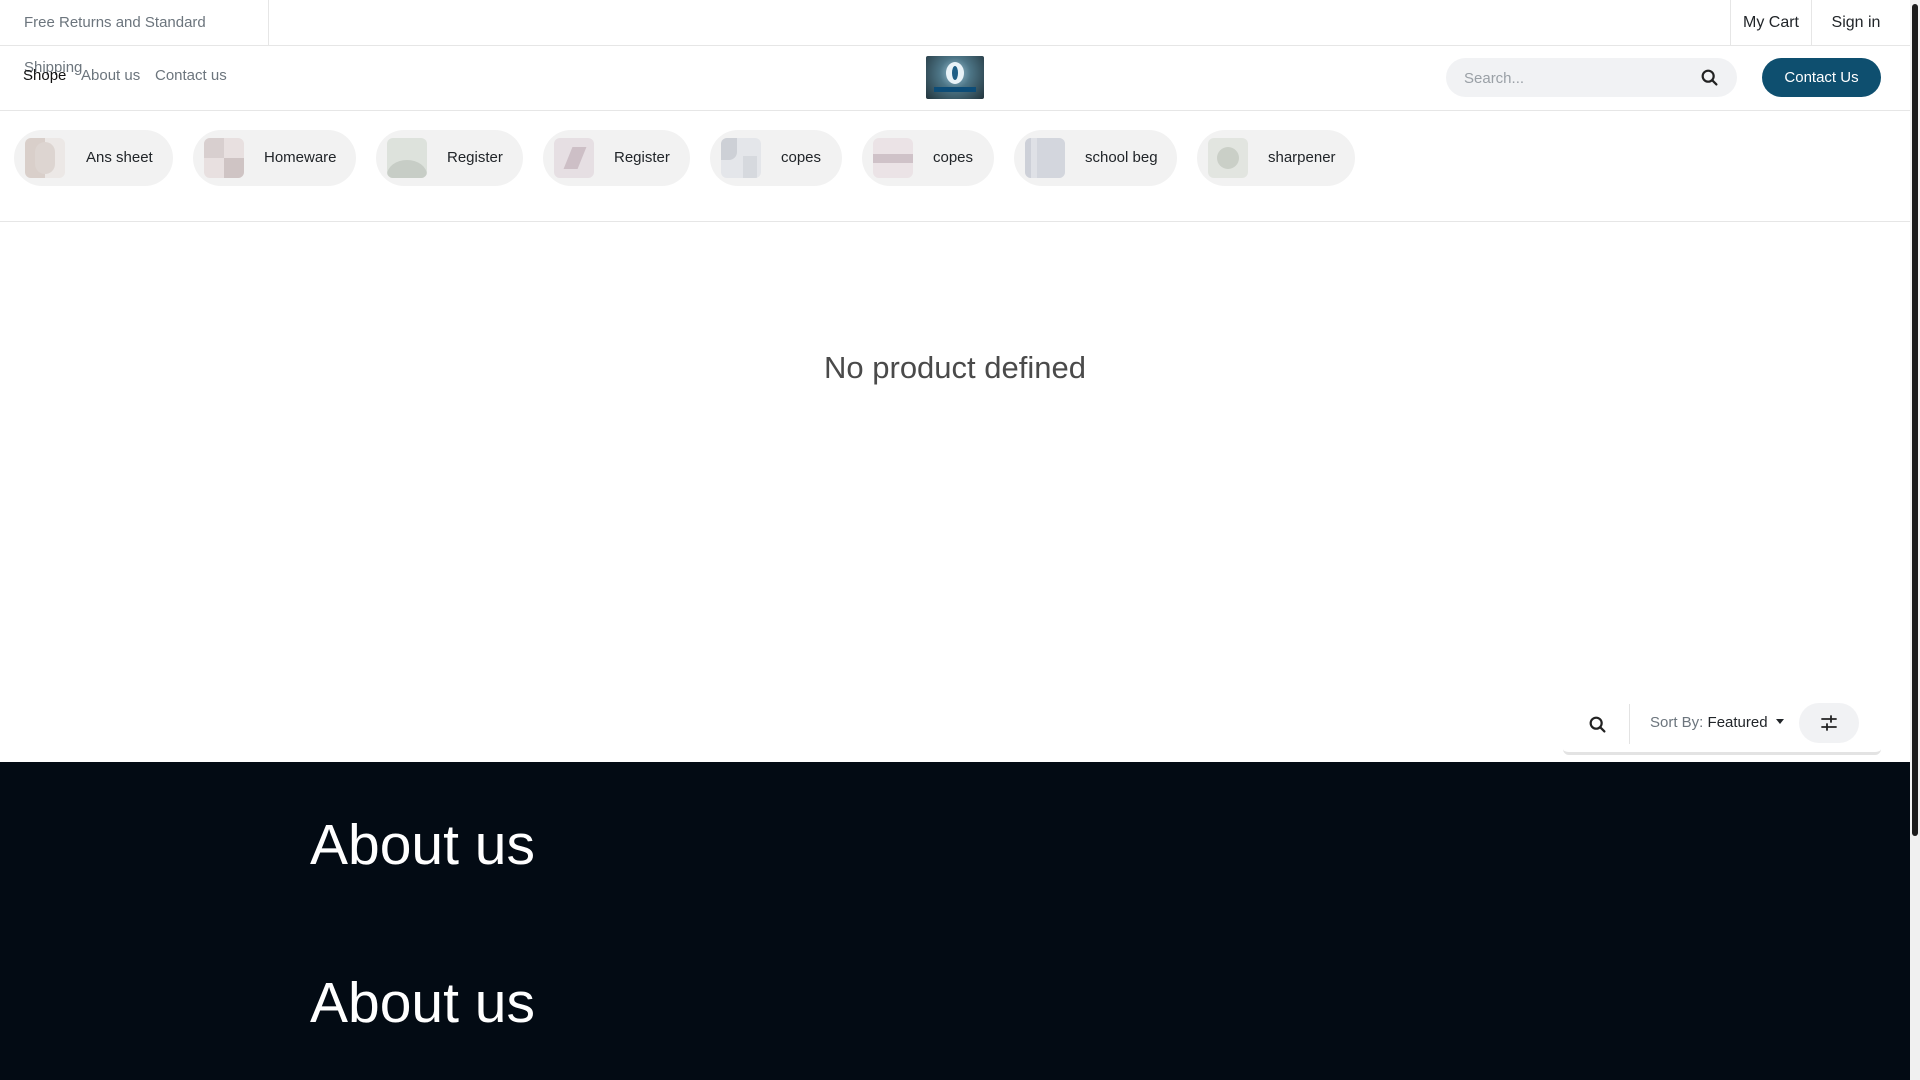  Describe the element at coordinates (1737, 722) in the screenshot. I see `sort-value: Featured` at that location.